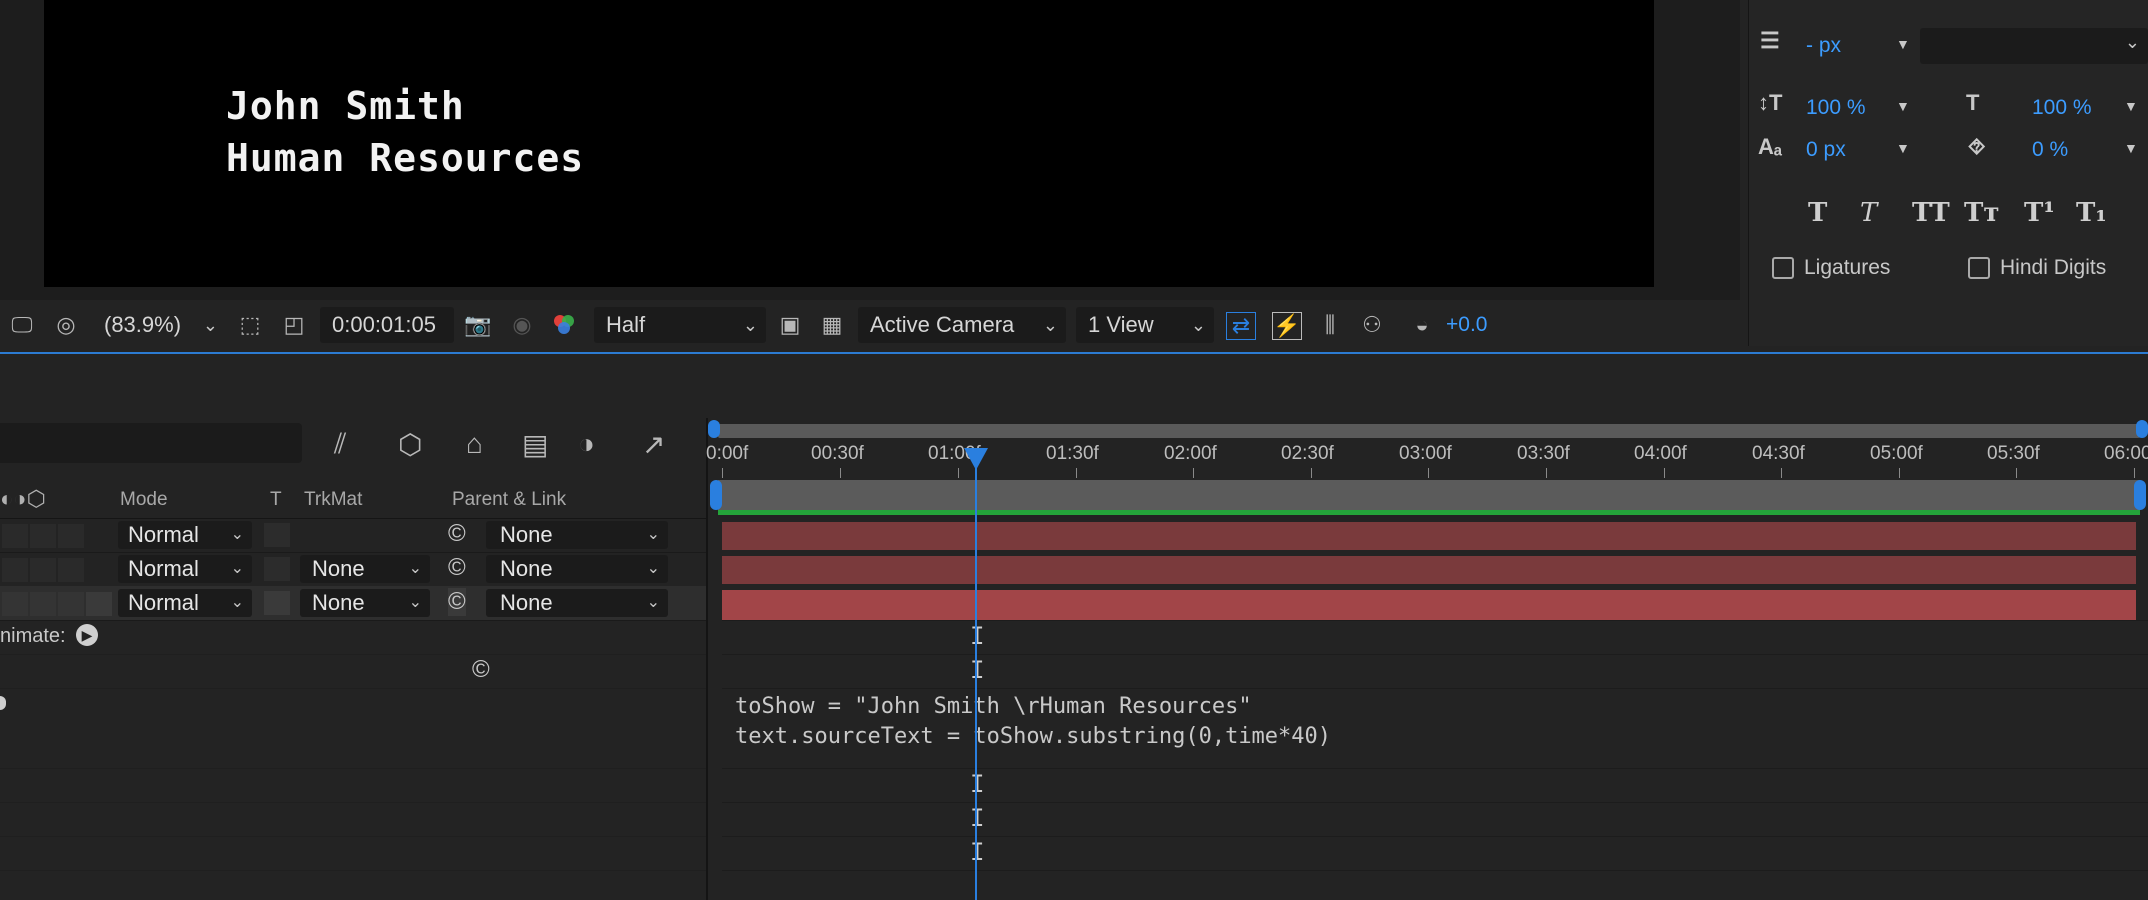  I want to click on chevron-down-icon: ⌄, so click(750, 325).